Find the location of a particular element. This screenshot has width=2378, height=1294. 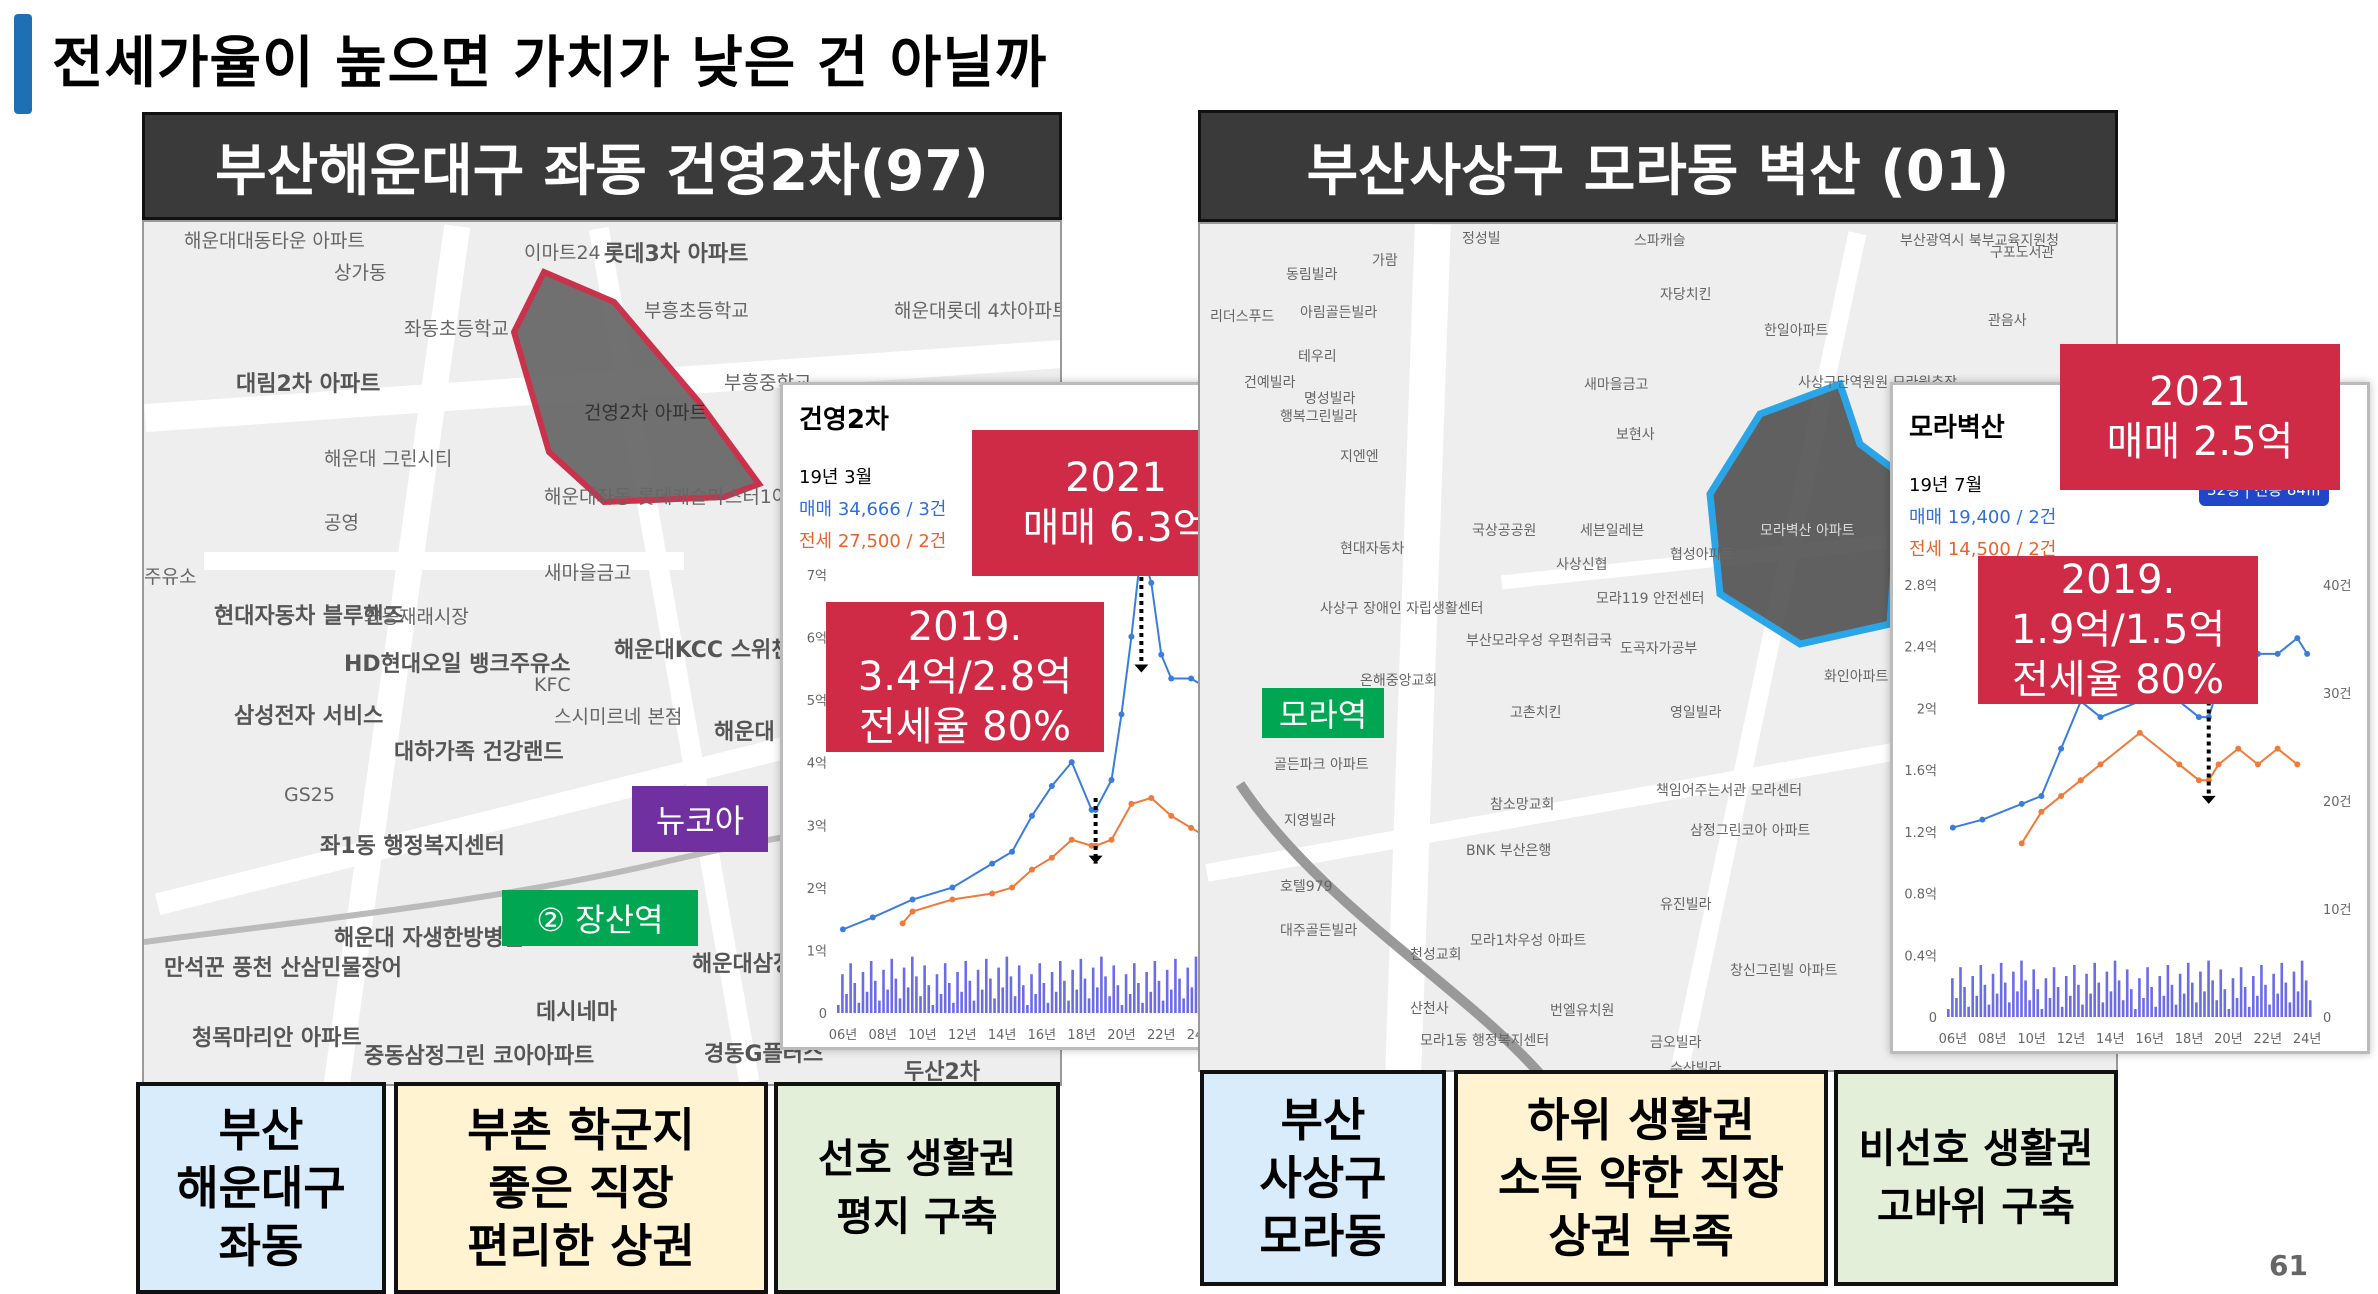

map-label: GS25 is located at coordinates (309, 795).